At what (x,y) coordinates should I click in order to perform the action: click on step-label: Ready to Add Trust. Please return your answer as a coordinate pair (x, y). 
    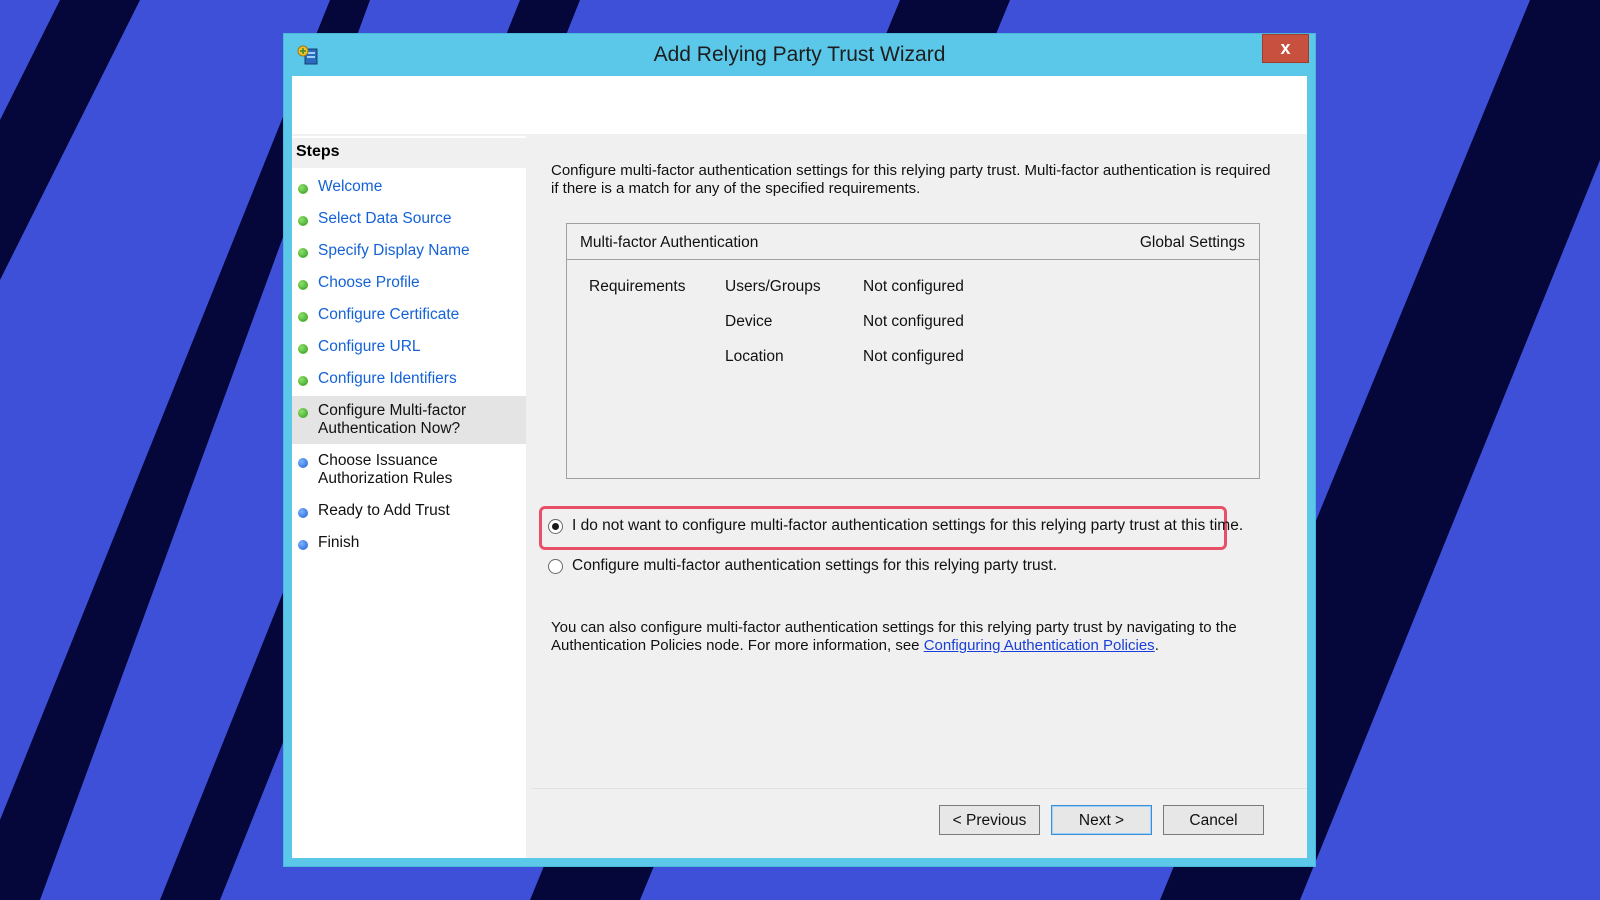
    Looking at the image, I should click on (384, 510).